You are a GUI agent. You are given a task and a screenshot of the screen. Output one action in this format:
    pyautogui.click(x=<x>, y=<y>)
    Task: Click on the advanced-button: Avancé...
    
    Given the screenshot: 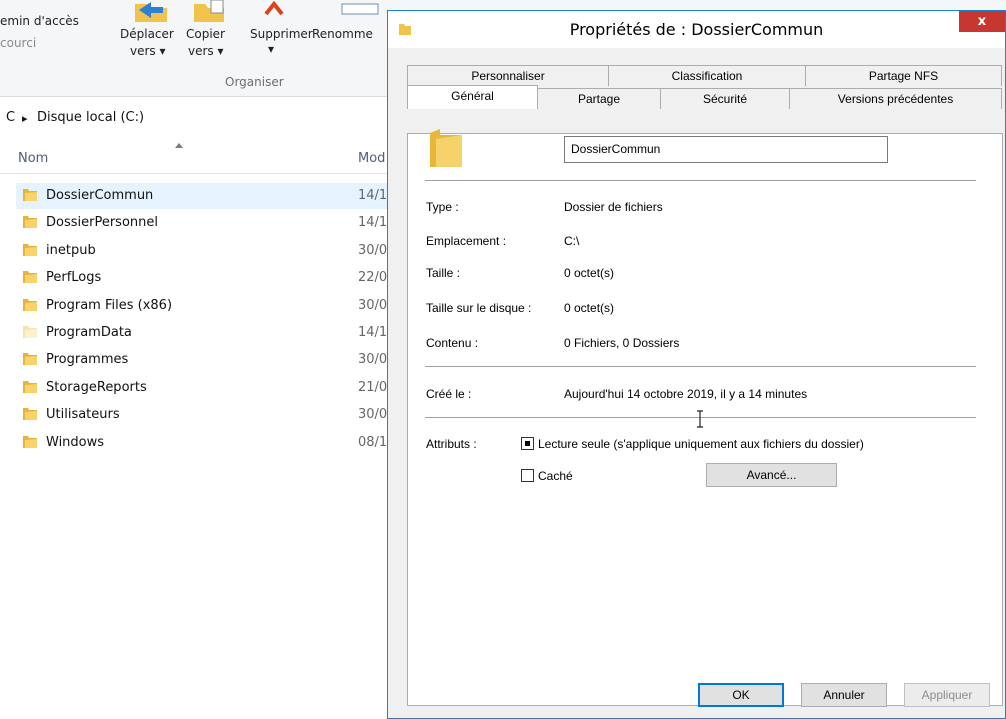 What is the action you would take?
    pyautogui.click(x=771, y=475)
    